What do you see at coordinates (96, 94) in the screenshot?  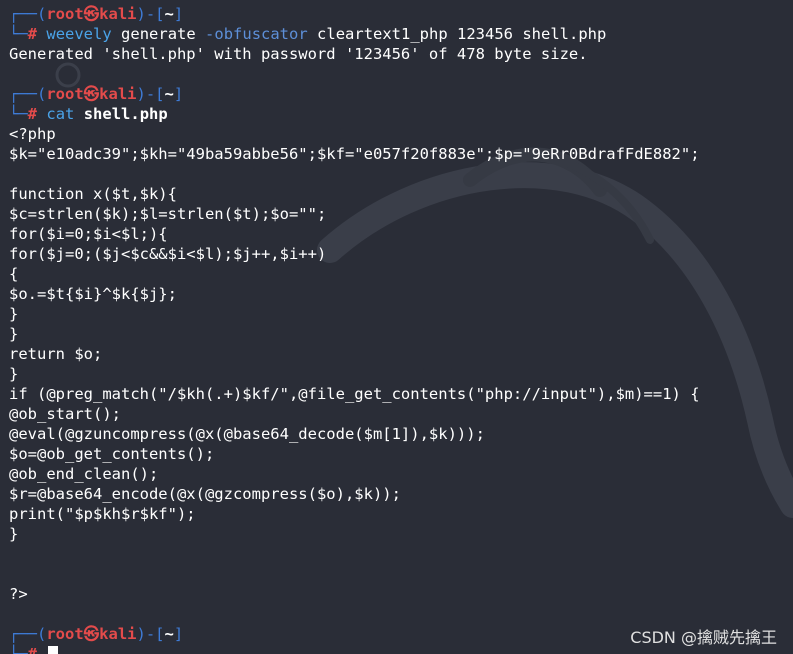 I see `prompt-line-2-top: ┌──(root㉿kali)-[~]` at bounding box center [96, 94].